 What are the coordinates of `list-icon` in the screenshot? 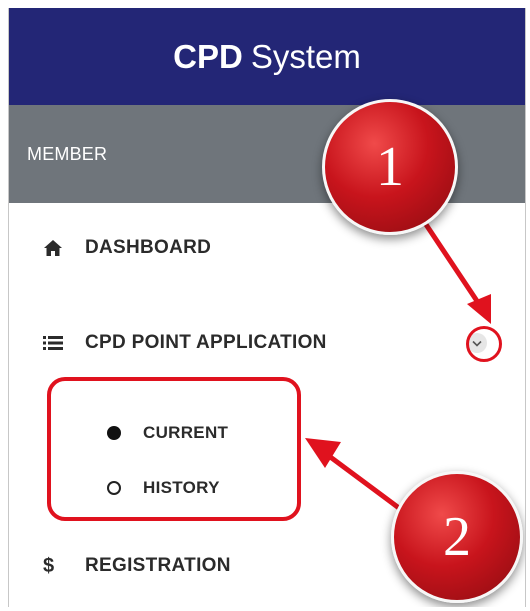 It's located at (58, 343).